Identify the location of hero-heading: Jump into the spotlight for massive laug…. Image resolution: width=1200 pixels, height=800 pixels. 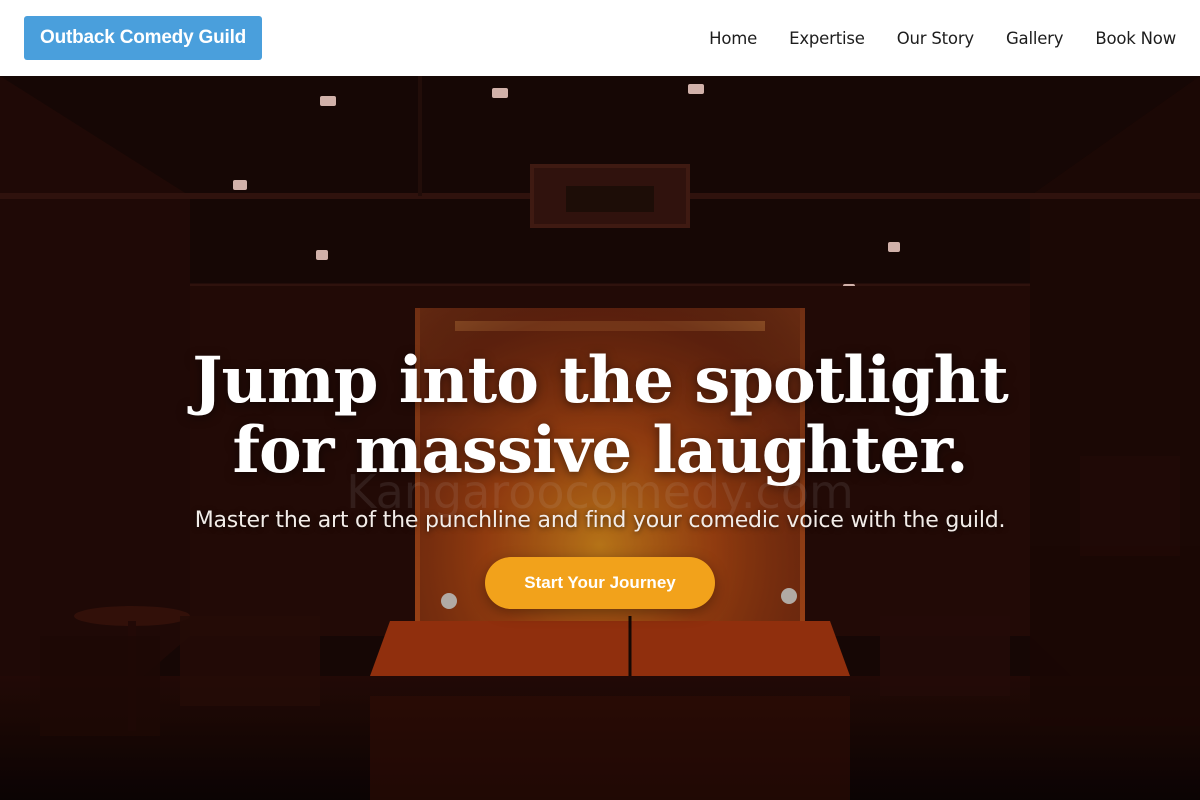
(600, 416).